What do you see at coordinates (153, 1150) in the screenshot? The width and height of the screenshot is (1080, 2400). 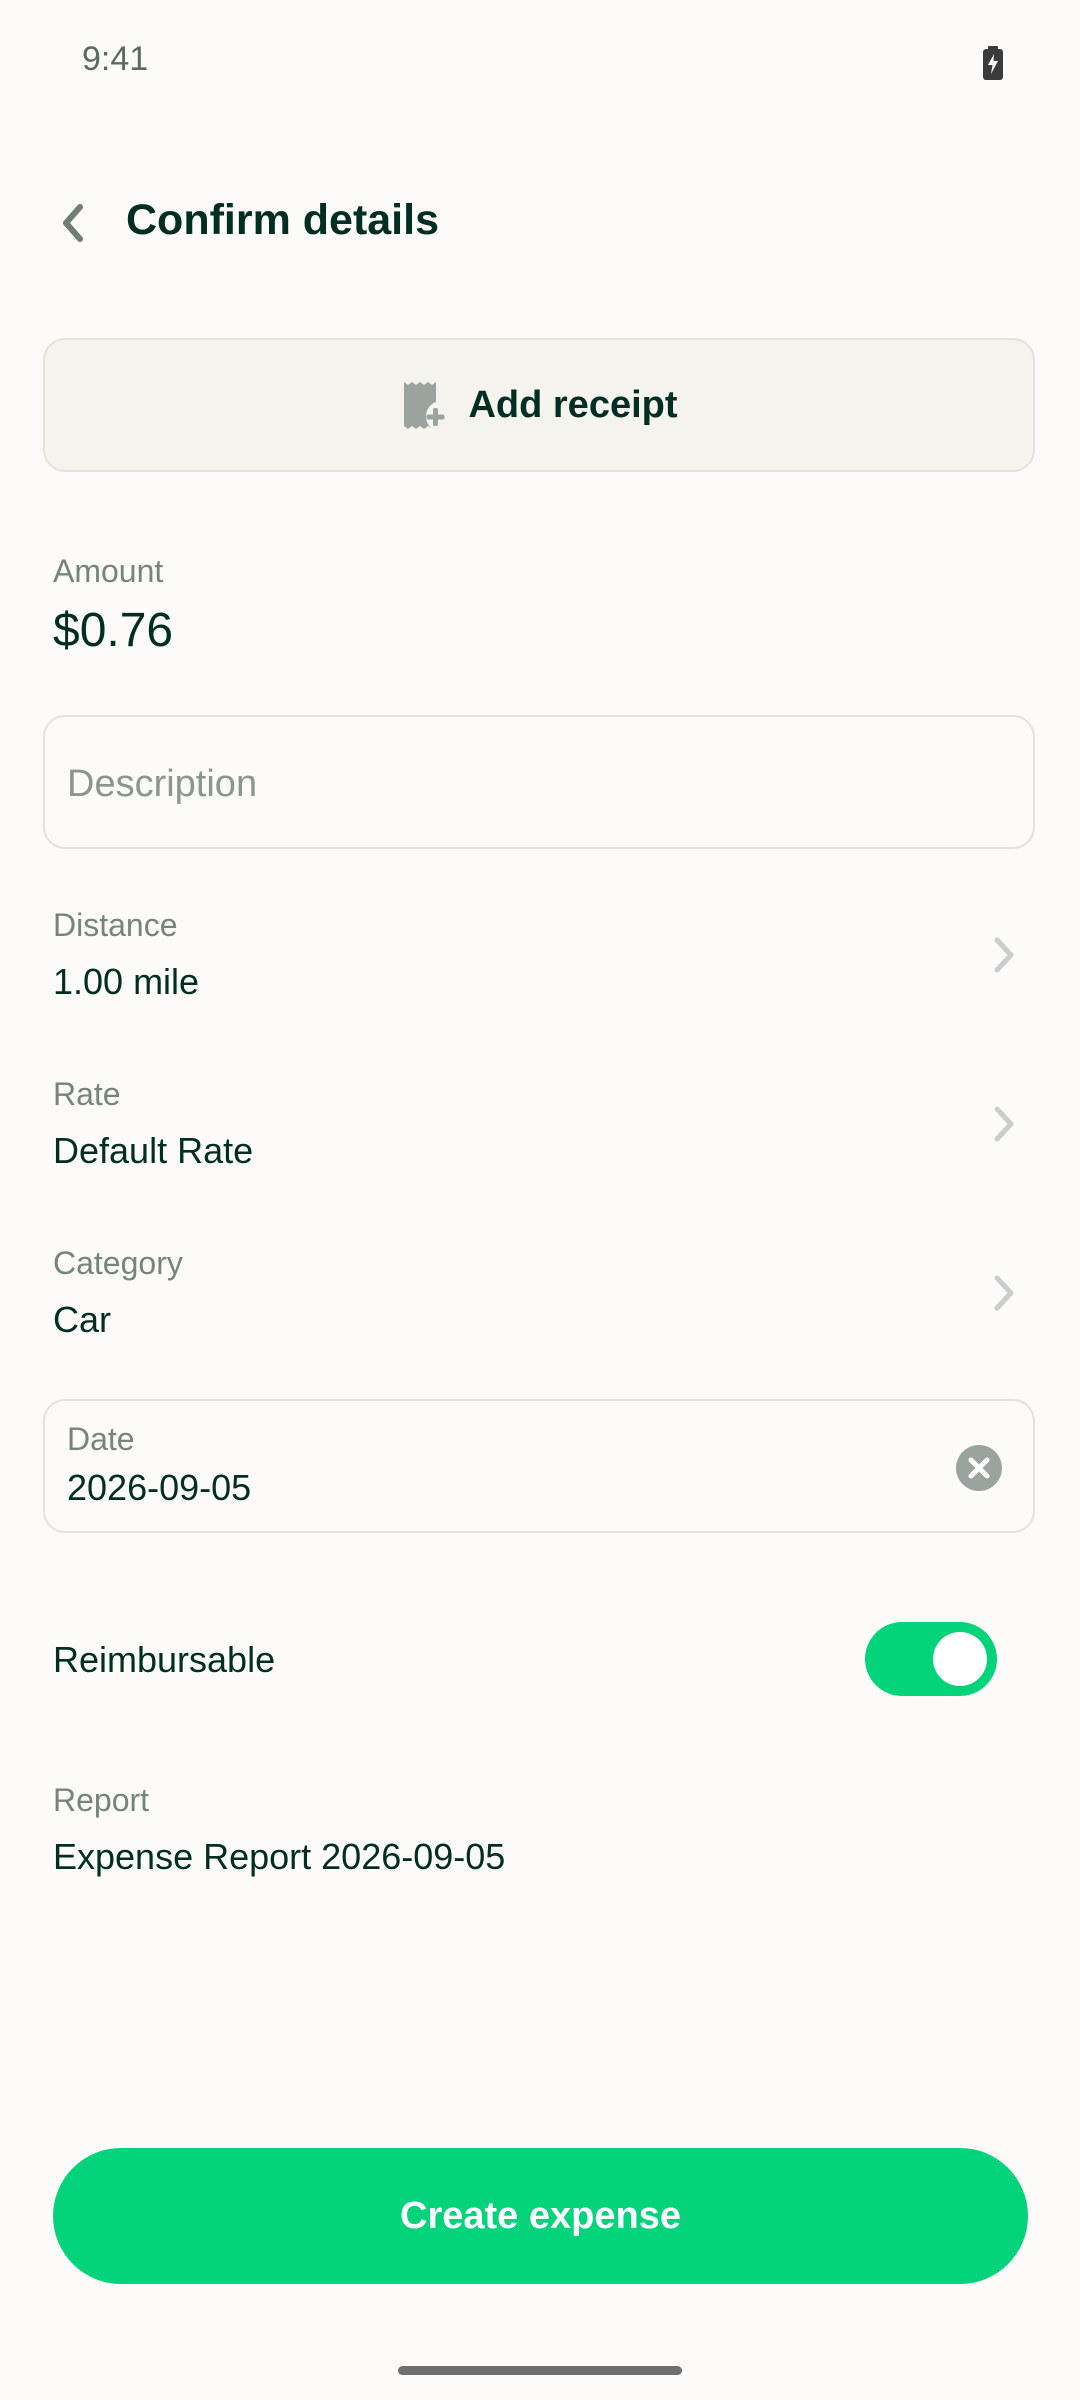 I see `rate-value: Default Rate` at bounding box center [153, 1150].